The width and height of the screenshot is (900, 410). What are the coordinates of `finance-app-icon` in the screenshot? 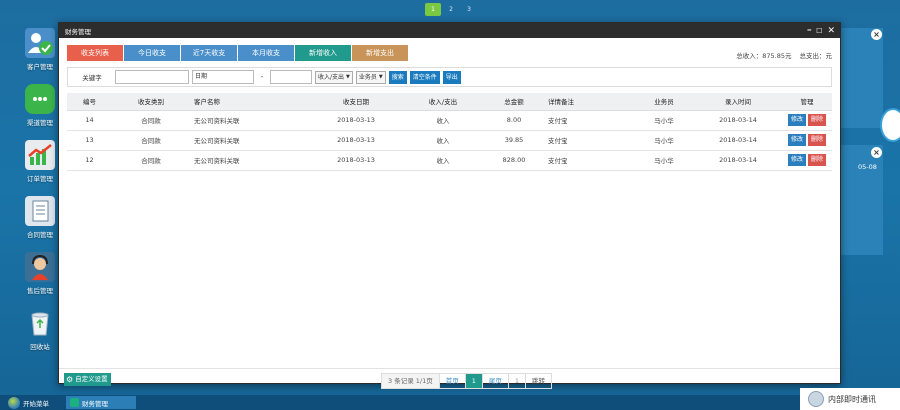 It's located at (74, 402).